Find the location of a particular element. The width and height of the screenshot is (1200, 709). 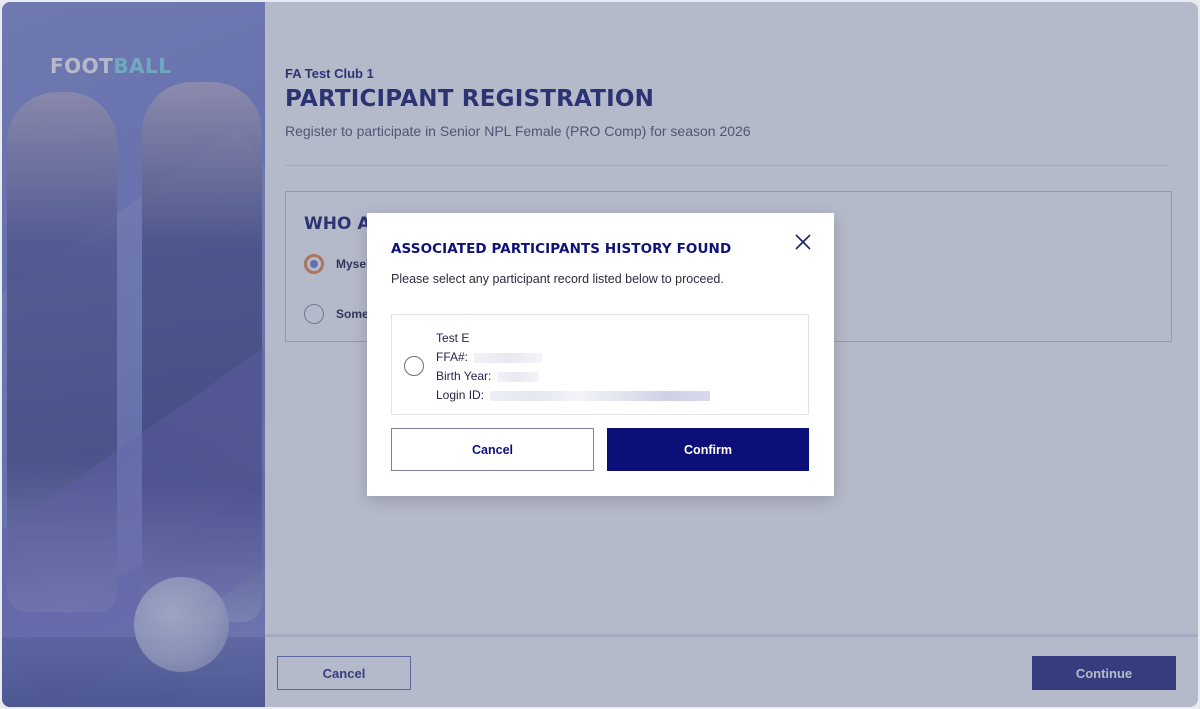

record-name: Test E is located at coordinates (453, 338).